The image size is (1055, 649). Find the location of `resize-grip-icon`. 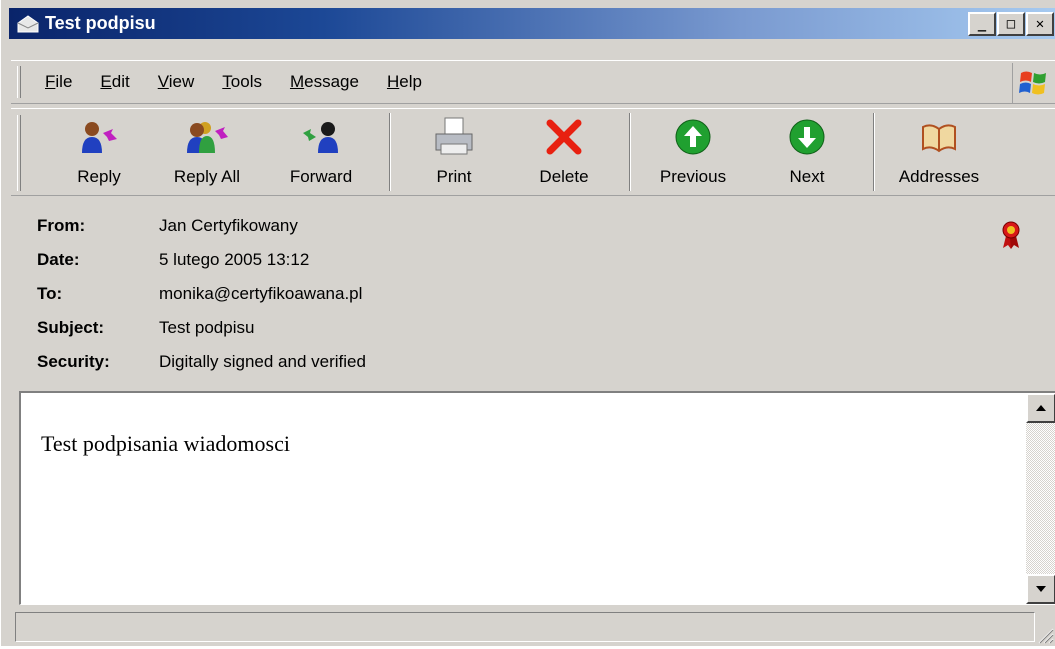

resize-grip-icon is located at coordinates (1044, 634).